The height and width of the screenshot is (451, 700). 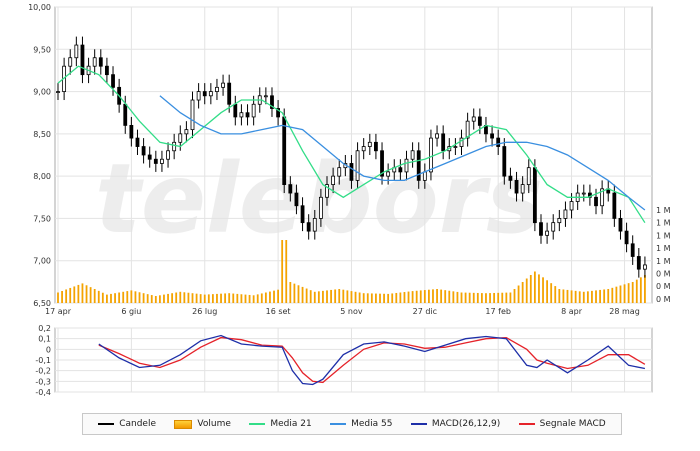 What do you see at coordinates (562, 424) in the screenshot?
I see `legend-item-signal: Segnale MACD` at bounding box center [562, 424].